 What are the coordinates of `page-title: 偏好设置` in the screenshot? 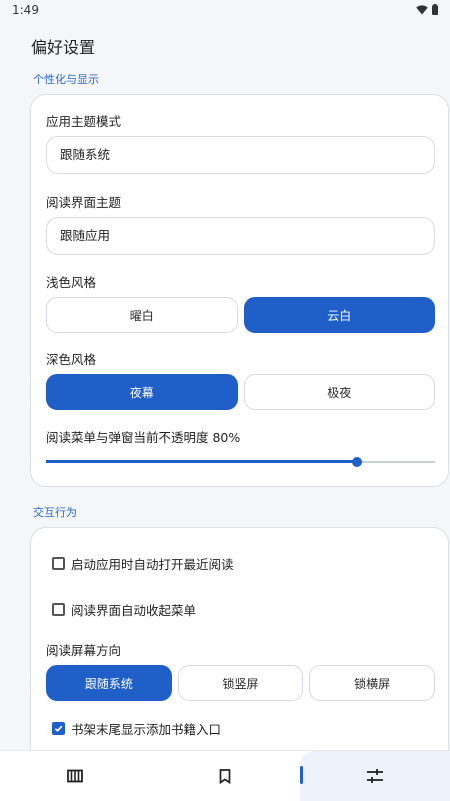 It's located at (63, 47).